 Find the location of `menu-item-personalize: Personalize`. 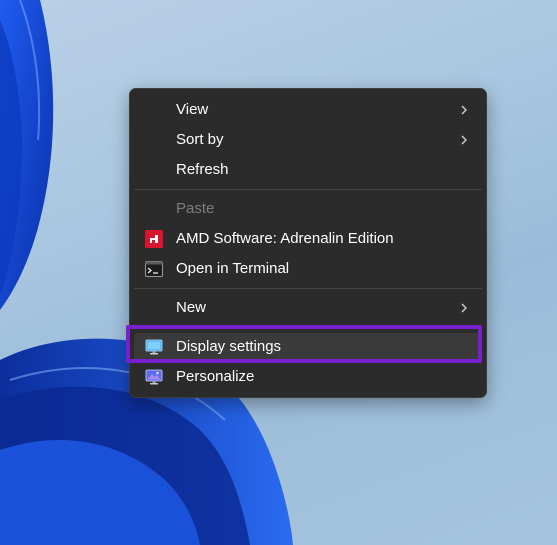

menu-item-personalize: Personalize is located at coordinates (308, 377).